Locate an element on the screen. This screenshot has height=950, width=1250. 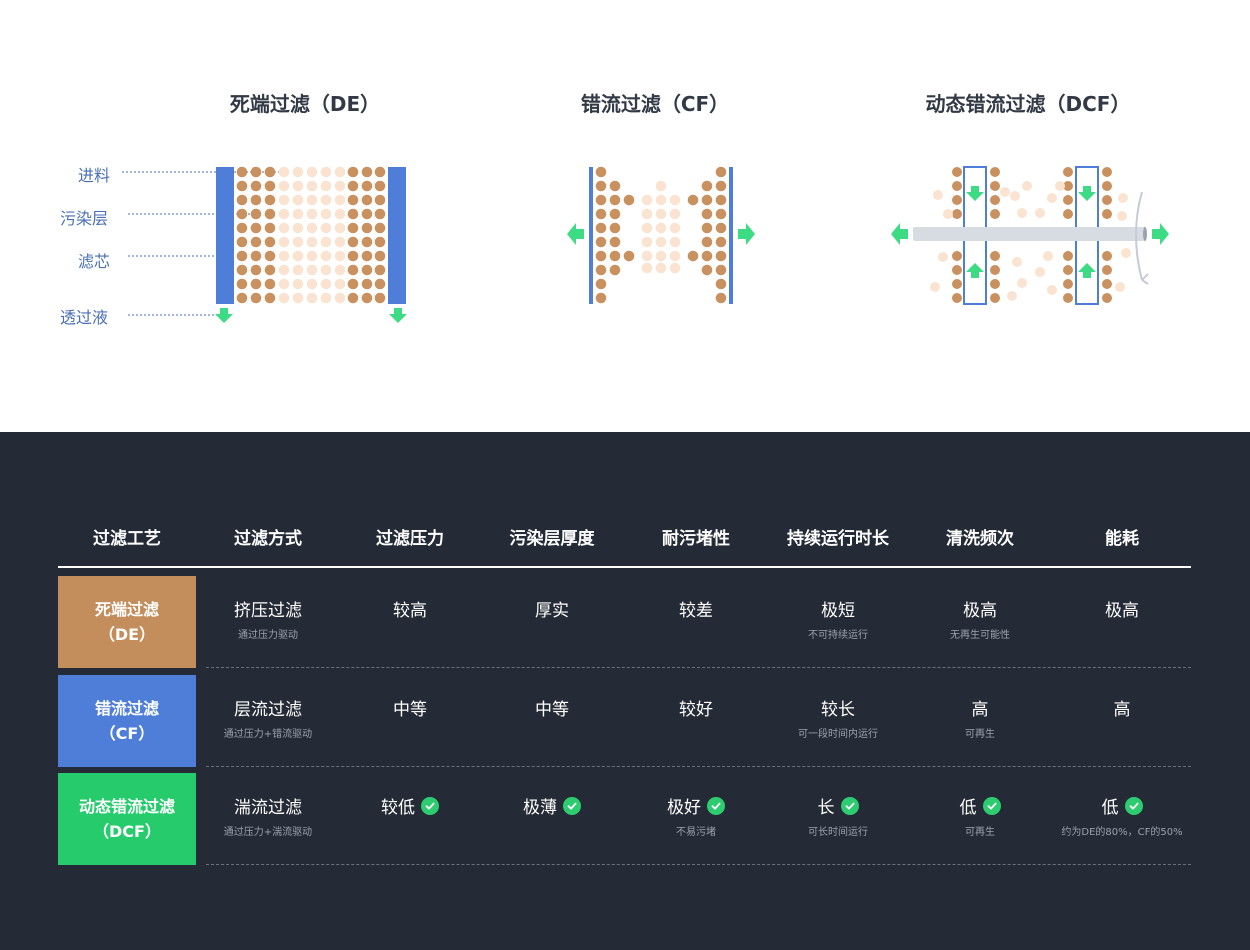
header-method: 过滤方式 is located at coordinates (268, 539).